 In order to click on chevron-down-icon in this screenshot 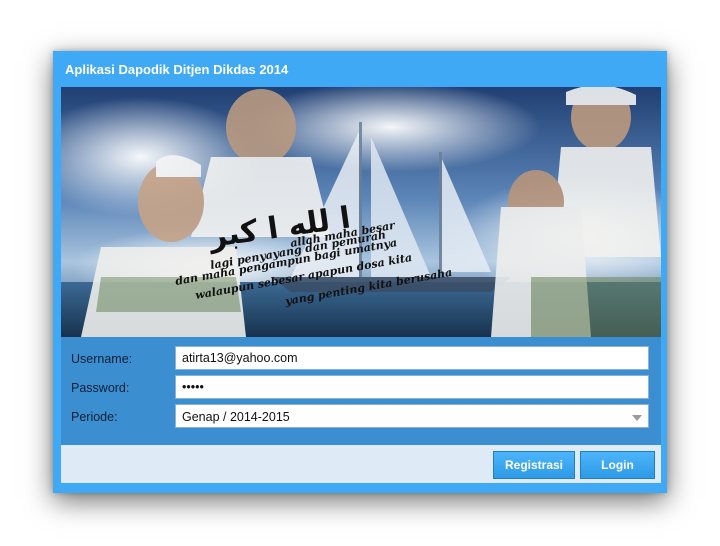, I will do `click(637, 418)`.